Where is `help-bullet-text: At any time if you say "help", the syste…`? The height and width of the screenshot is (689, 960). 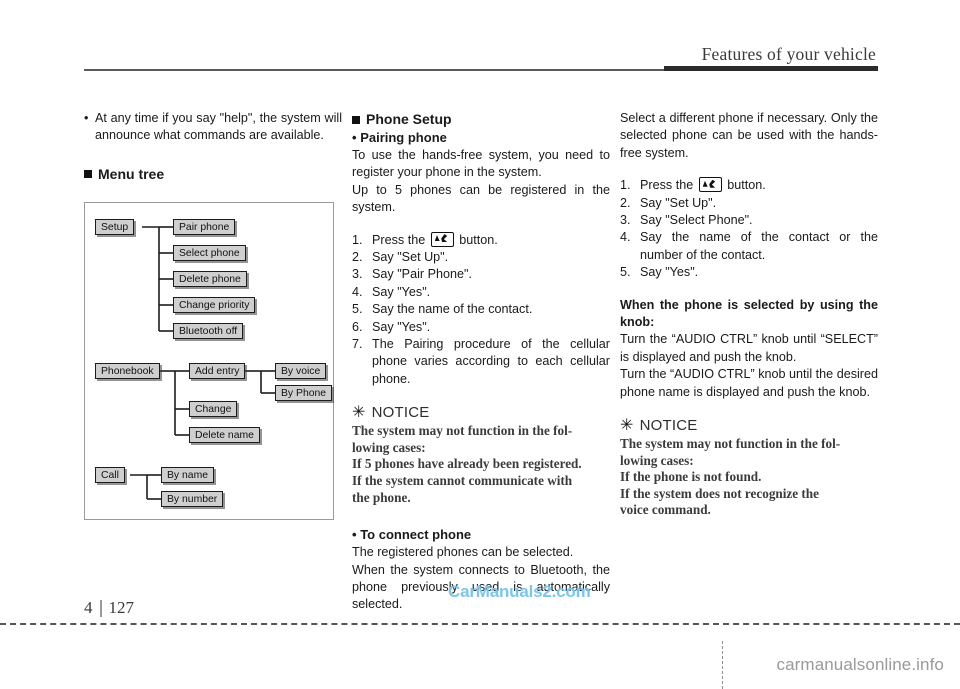
help-bullet-text: At any time if you say "help", the syste… is located at coordinates (218, 127).